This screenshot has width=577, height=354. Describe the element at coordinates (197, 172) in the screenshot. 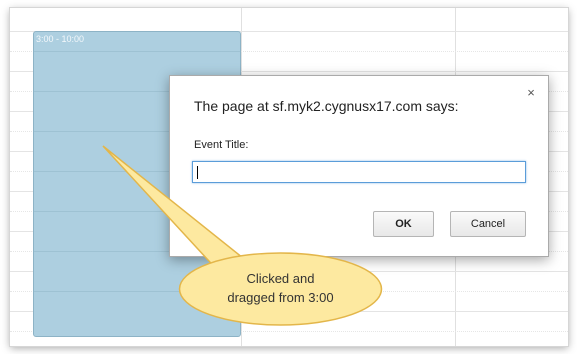

I see `text-caret` at that location.